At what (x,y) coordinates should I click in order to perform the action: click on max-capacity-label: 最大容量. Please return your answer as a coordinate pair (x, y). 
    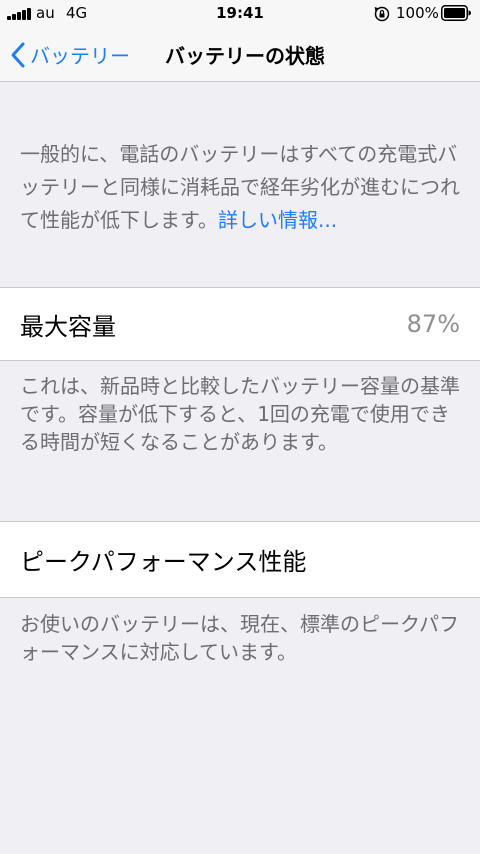
    Looking at the image, I should click on (68, 326).